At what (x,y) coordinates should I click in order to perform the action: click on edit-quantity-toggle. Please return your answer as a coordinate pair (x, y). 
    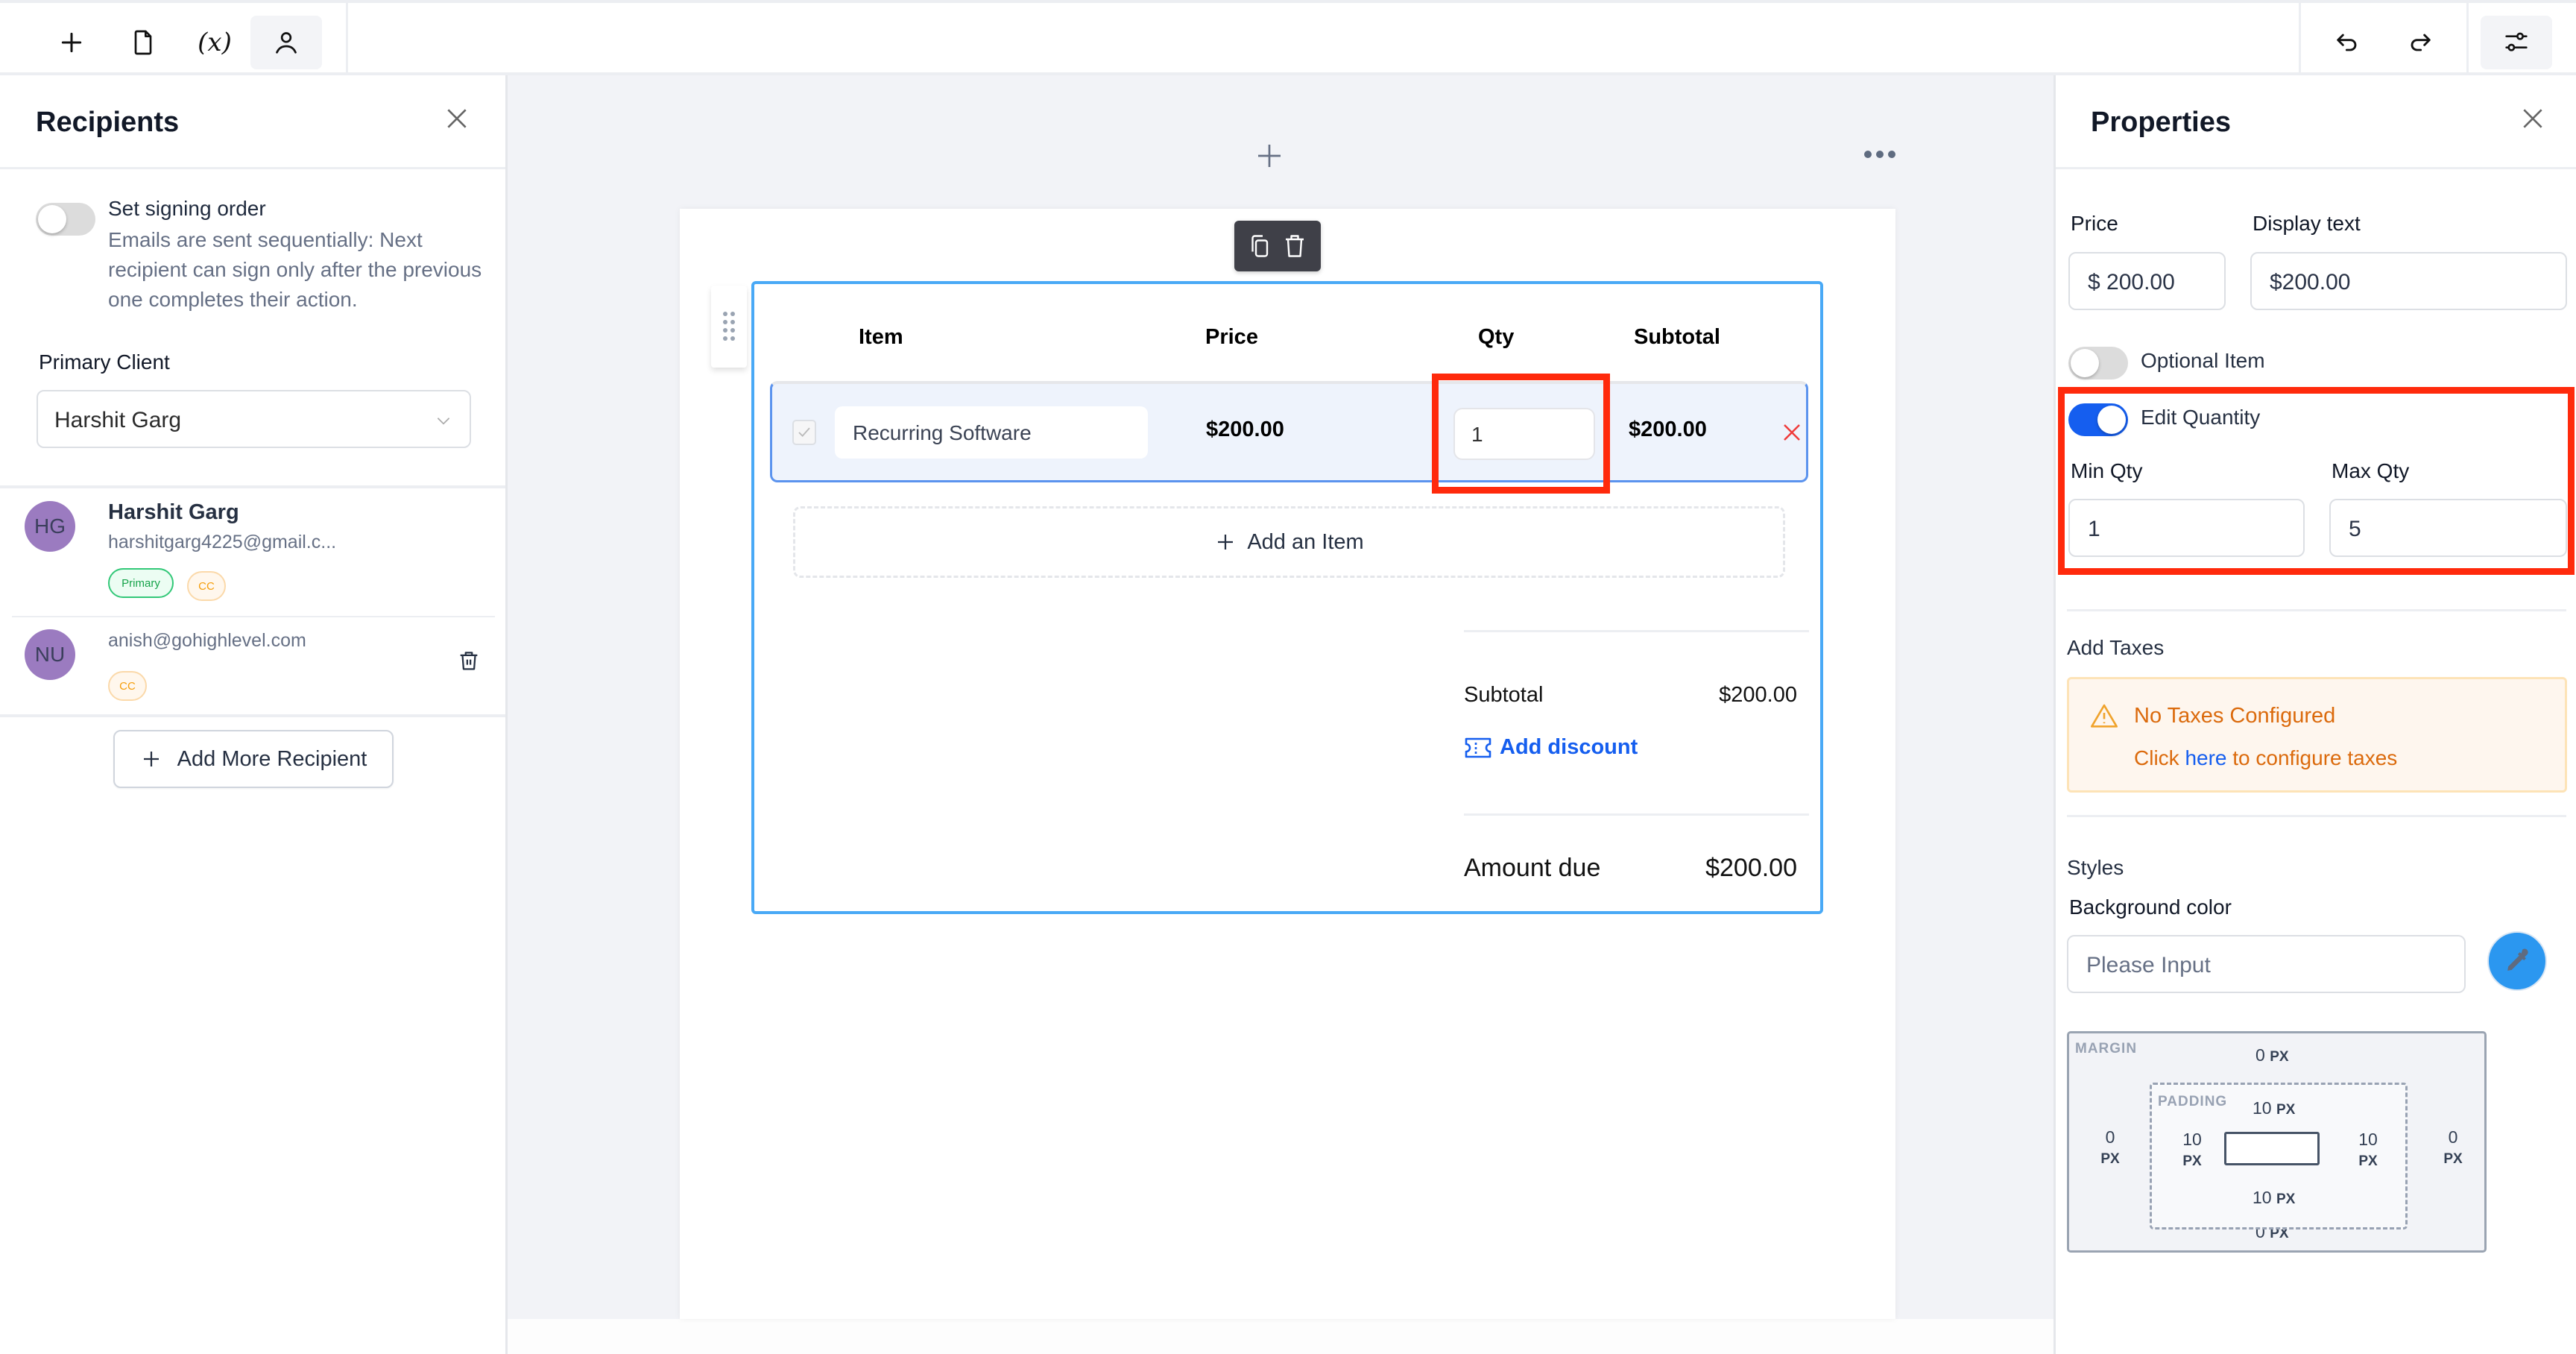
    Looking at the image, I should click on (2098, 419).